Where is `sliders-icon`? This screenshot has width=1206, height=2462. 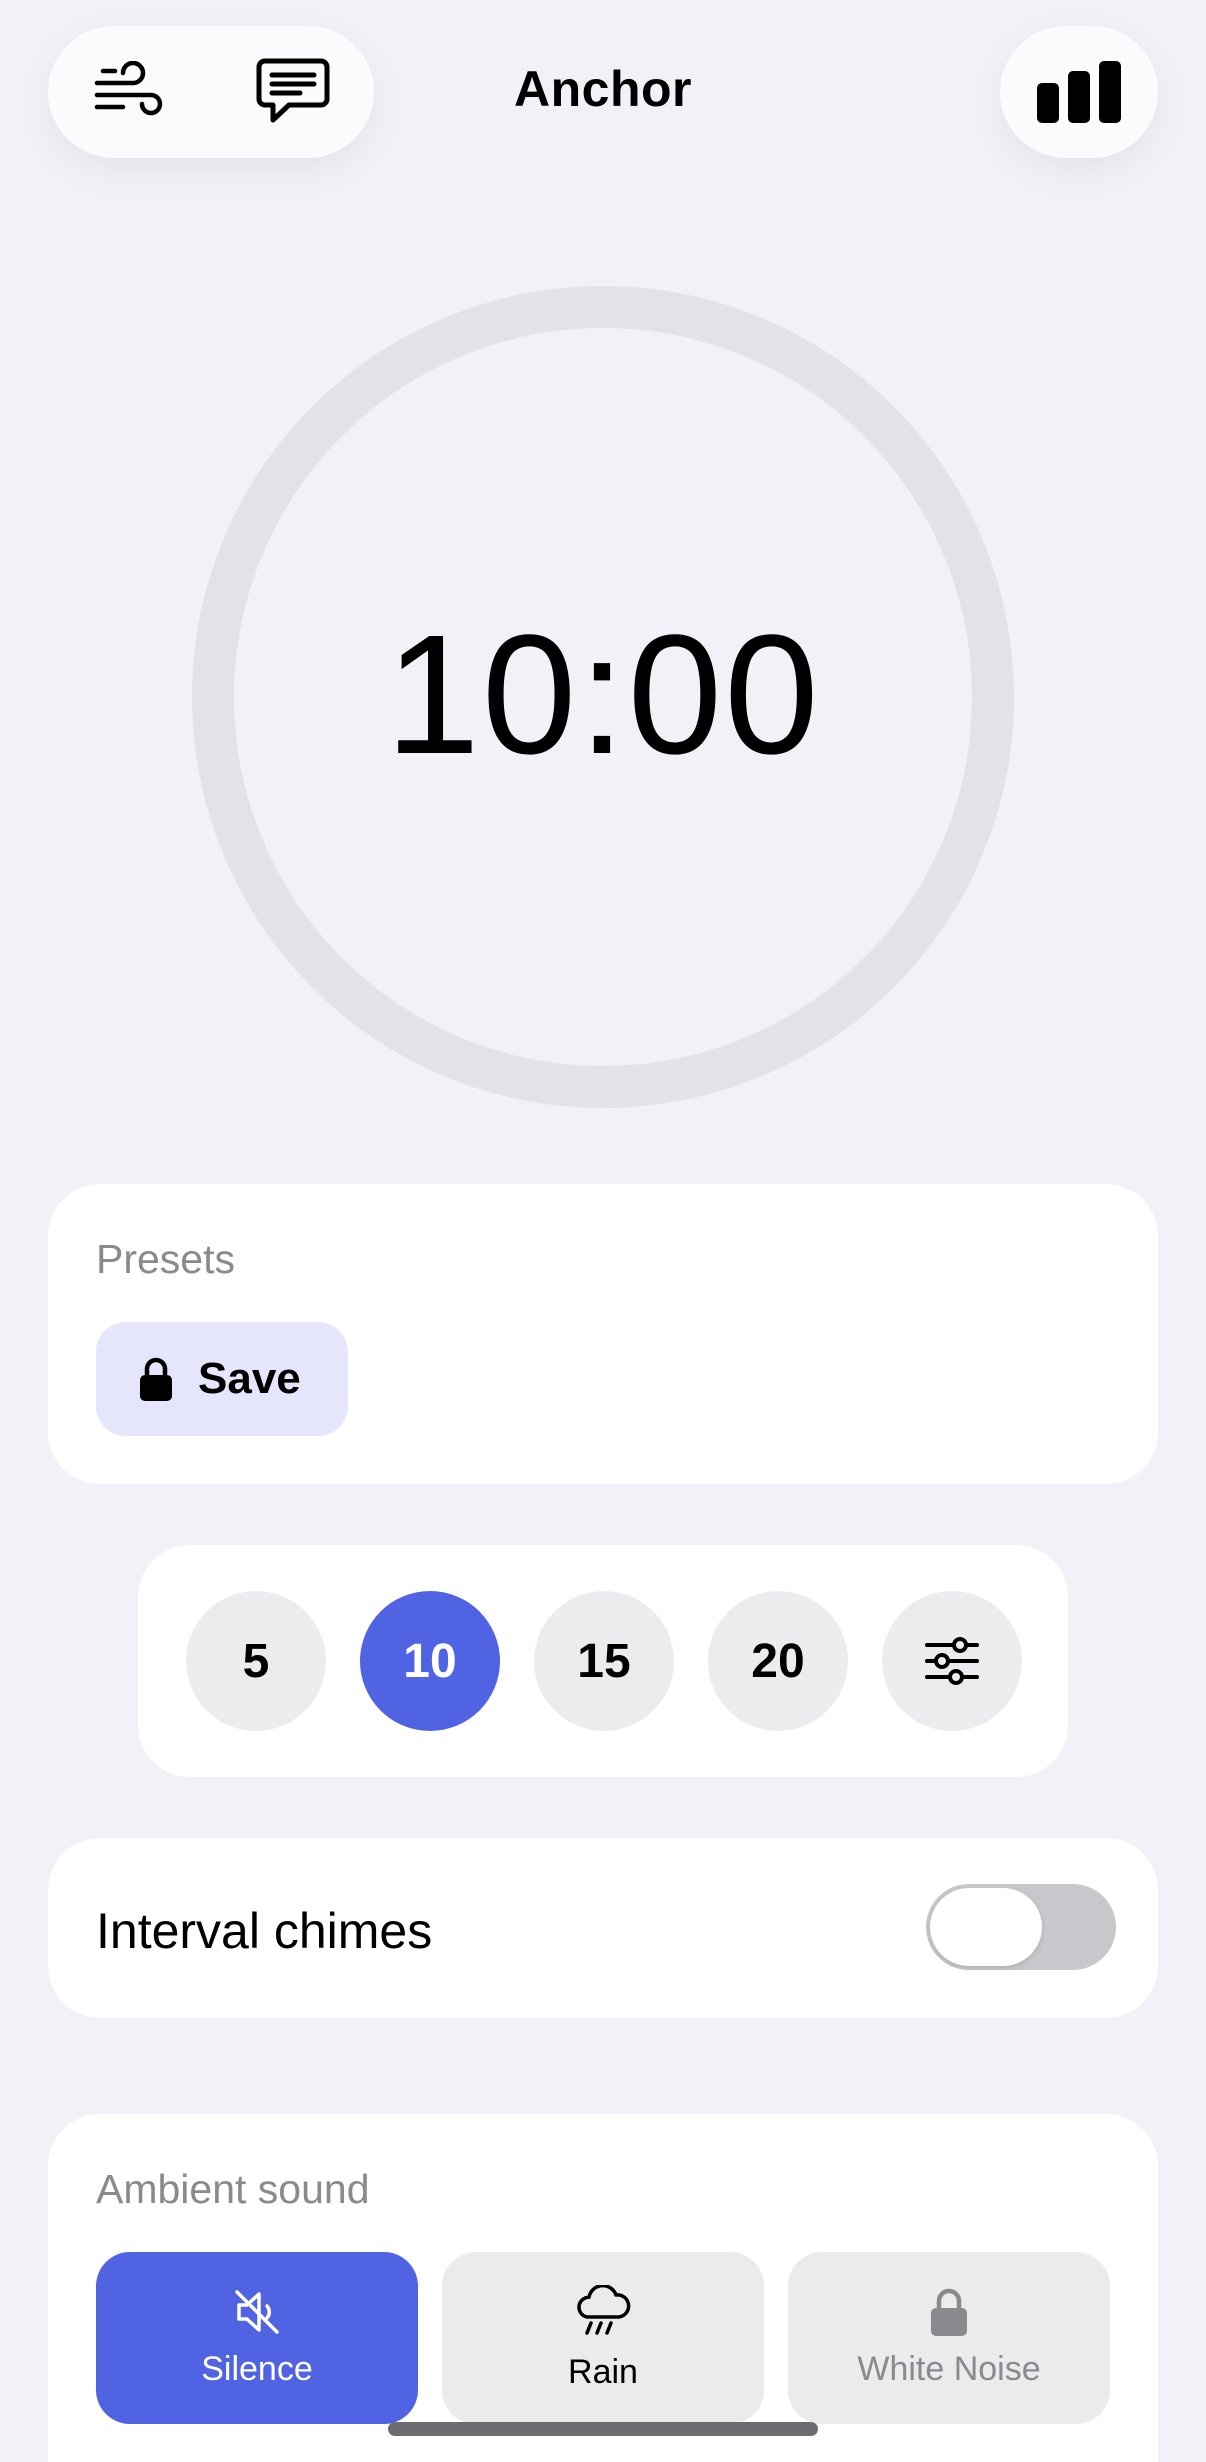
sliders-icon is located at coordinates (952, 1661).